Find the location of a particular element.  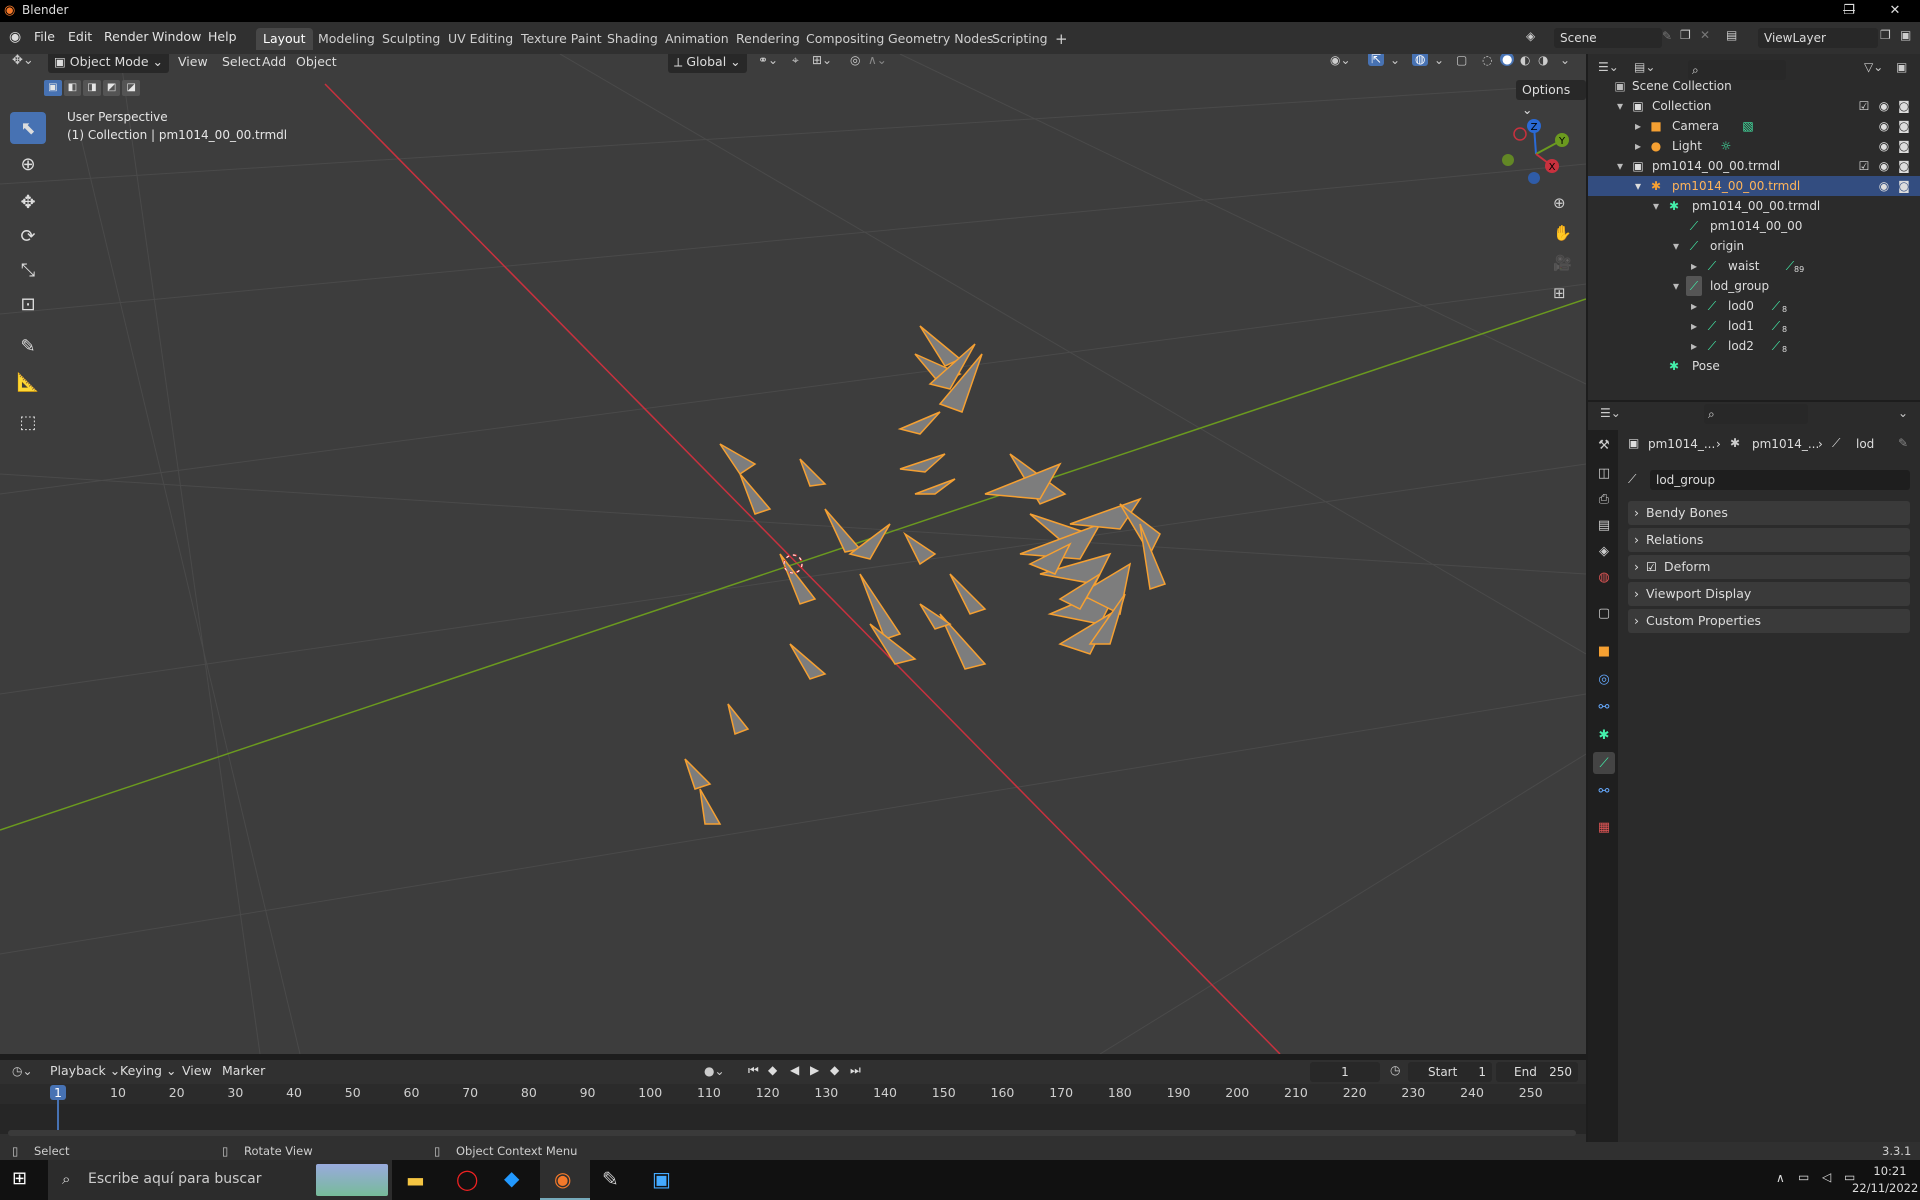

select-box-tool: ⬉ is located at coordinates (28, 128).